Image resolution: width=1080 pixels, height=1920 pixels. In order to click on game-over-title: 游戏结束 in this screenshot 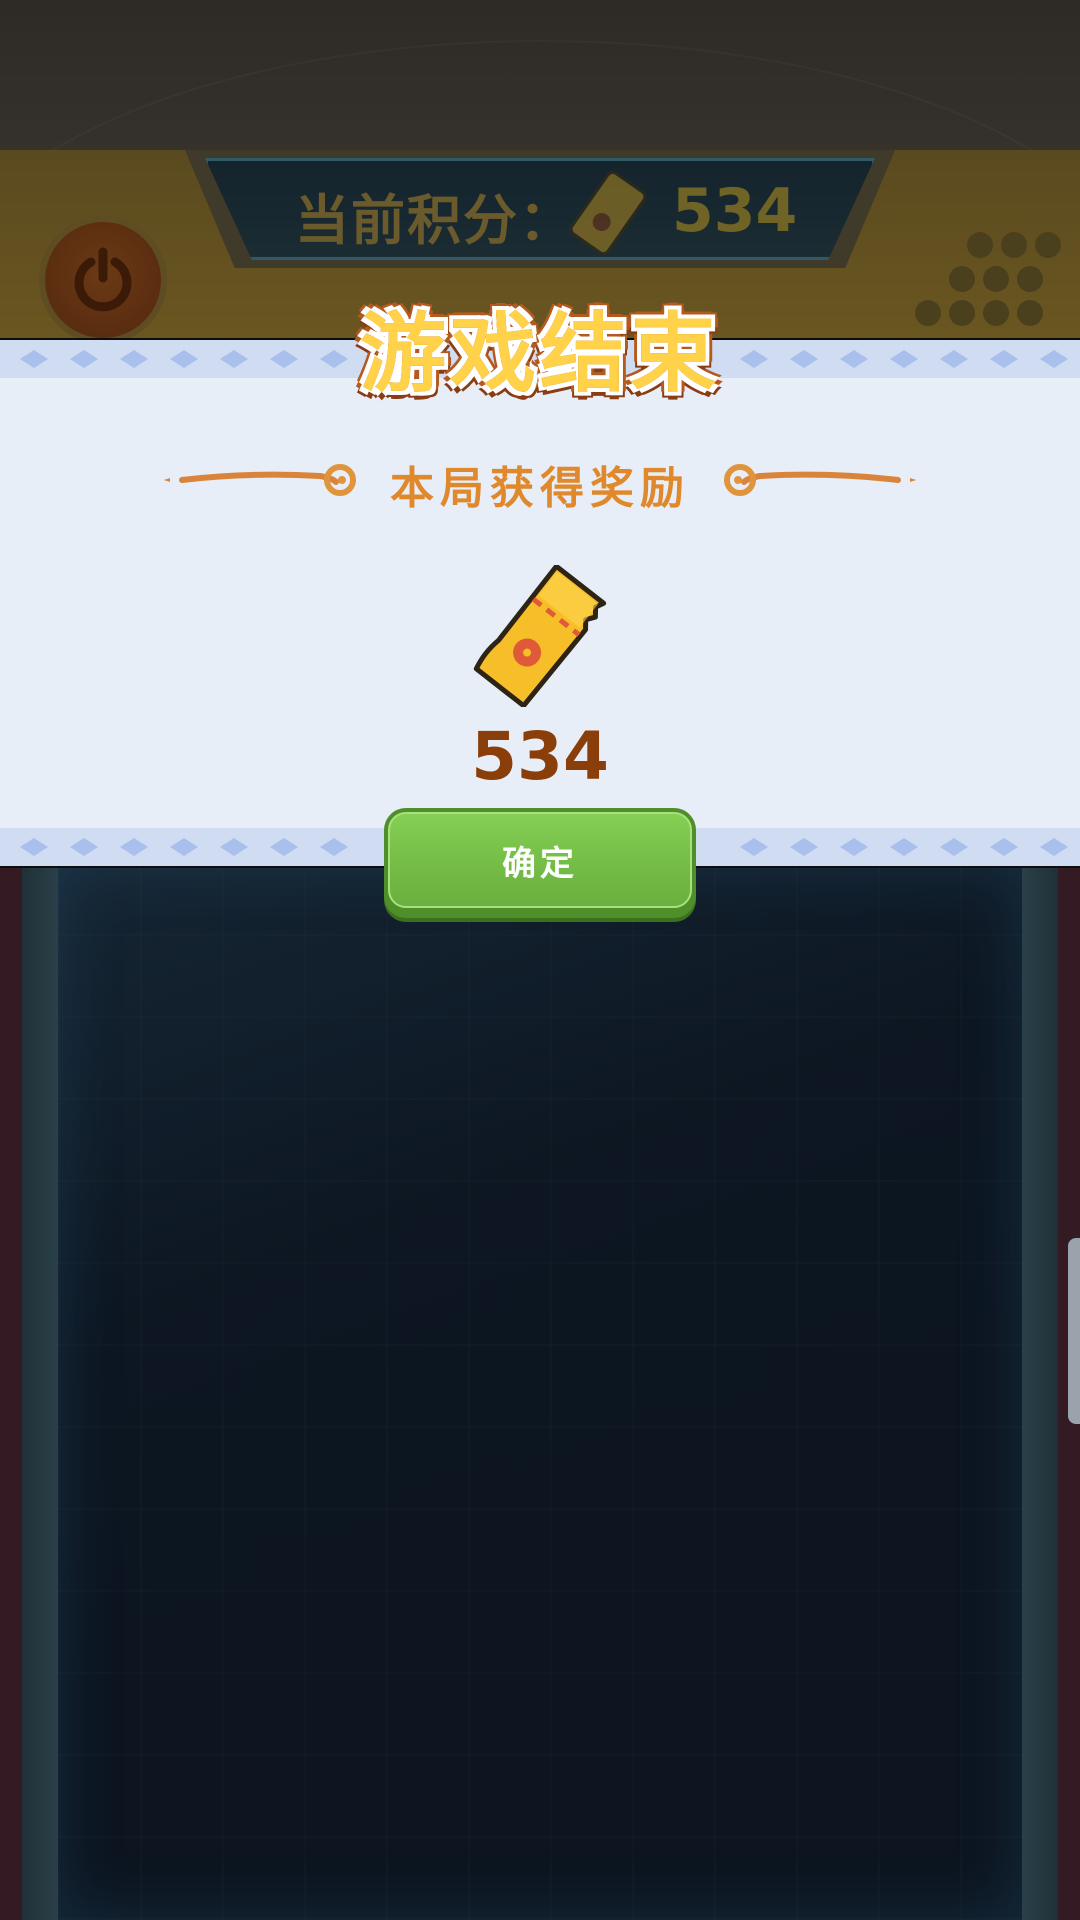, I will do `click(540, 353)`.